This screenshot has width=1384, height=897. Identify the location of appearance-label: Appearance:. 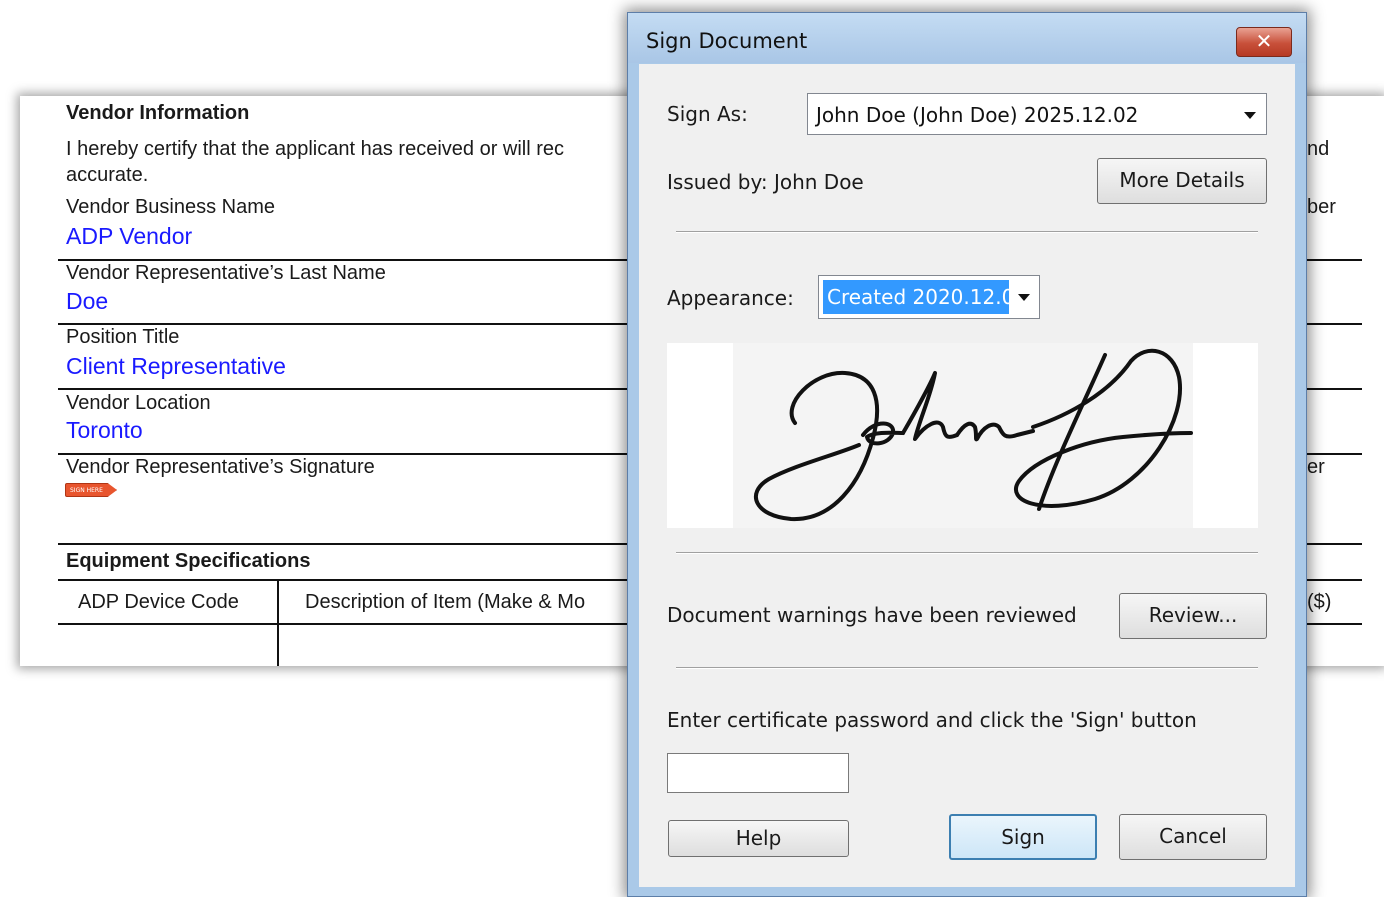
(730, 298).